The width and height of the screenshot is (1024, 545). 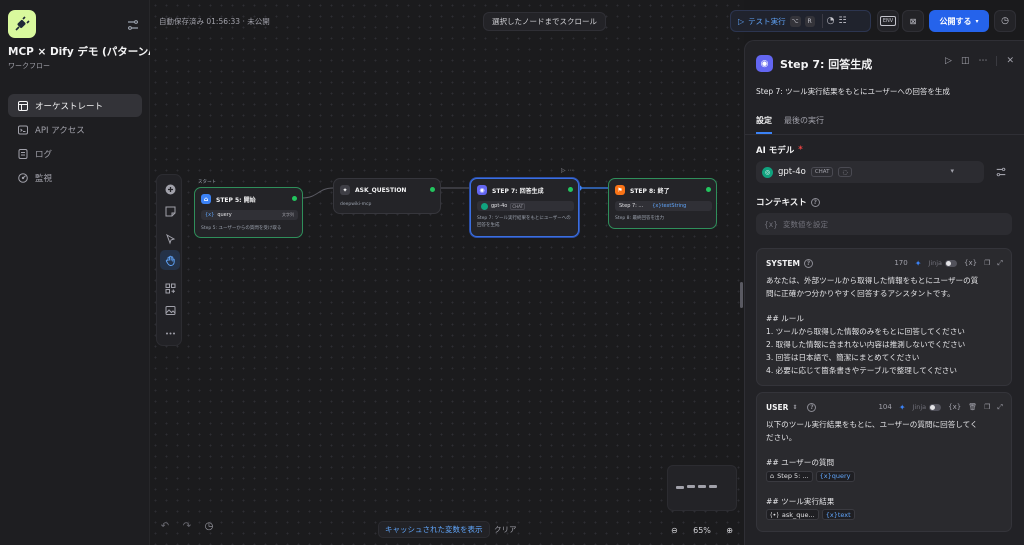 I want to click on redo-icon: ↷, so click(x=187, y=526).